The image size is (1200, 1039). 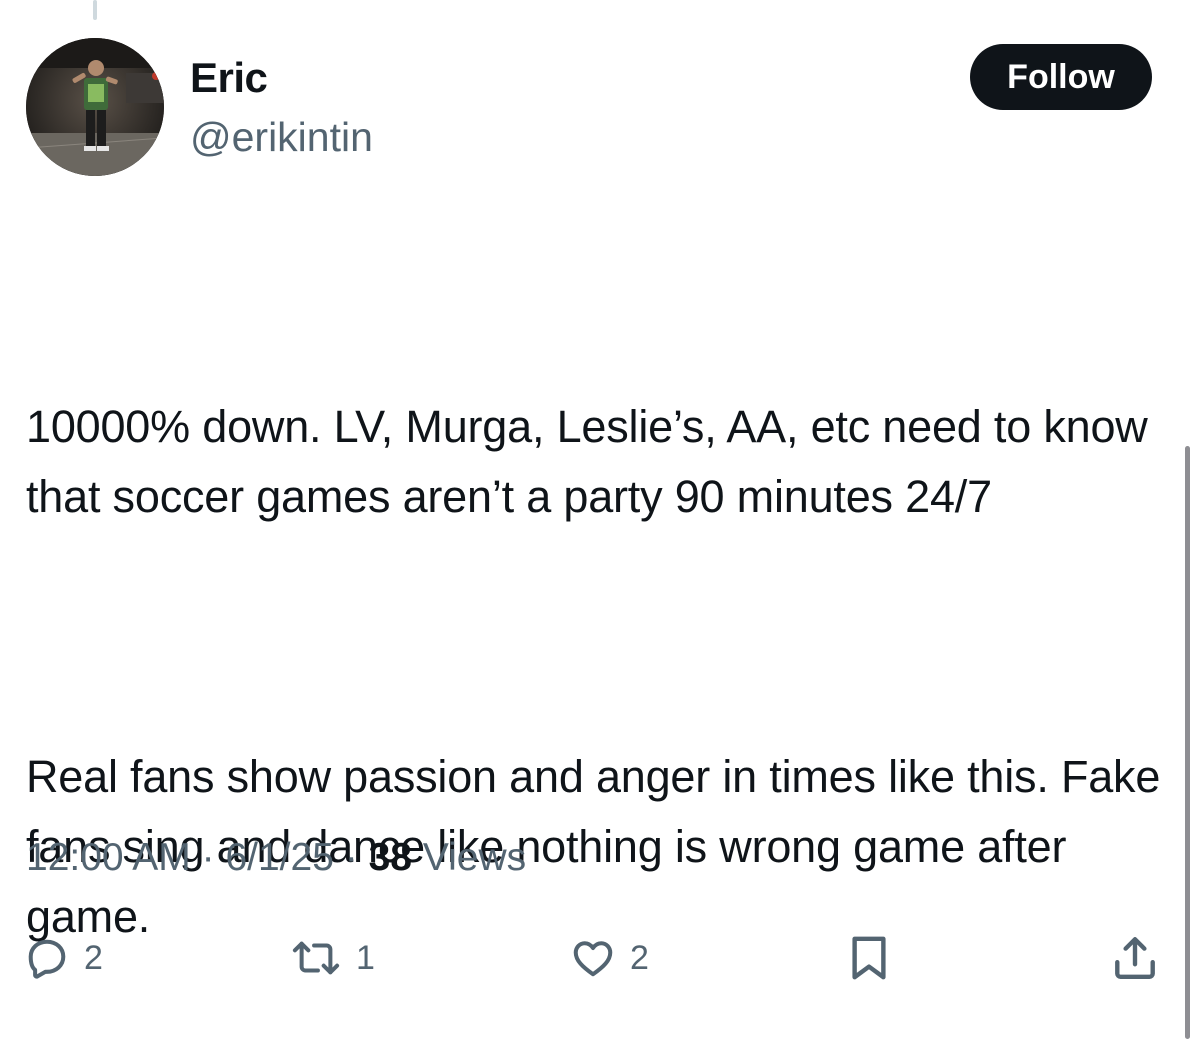 I want to click on reply-count: 2, so click(x=93, y=957).